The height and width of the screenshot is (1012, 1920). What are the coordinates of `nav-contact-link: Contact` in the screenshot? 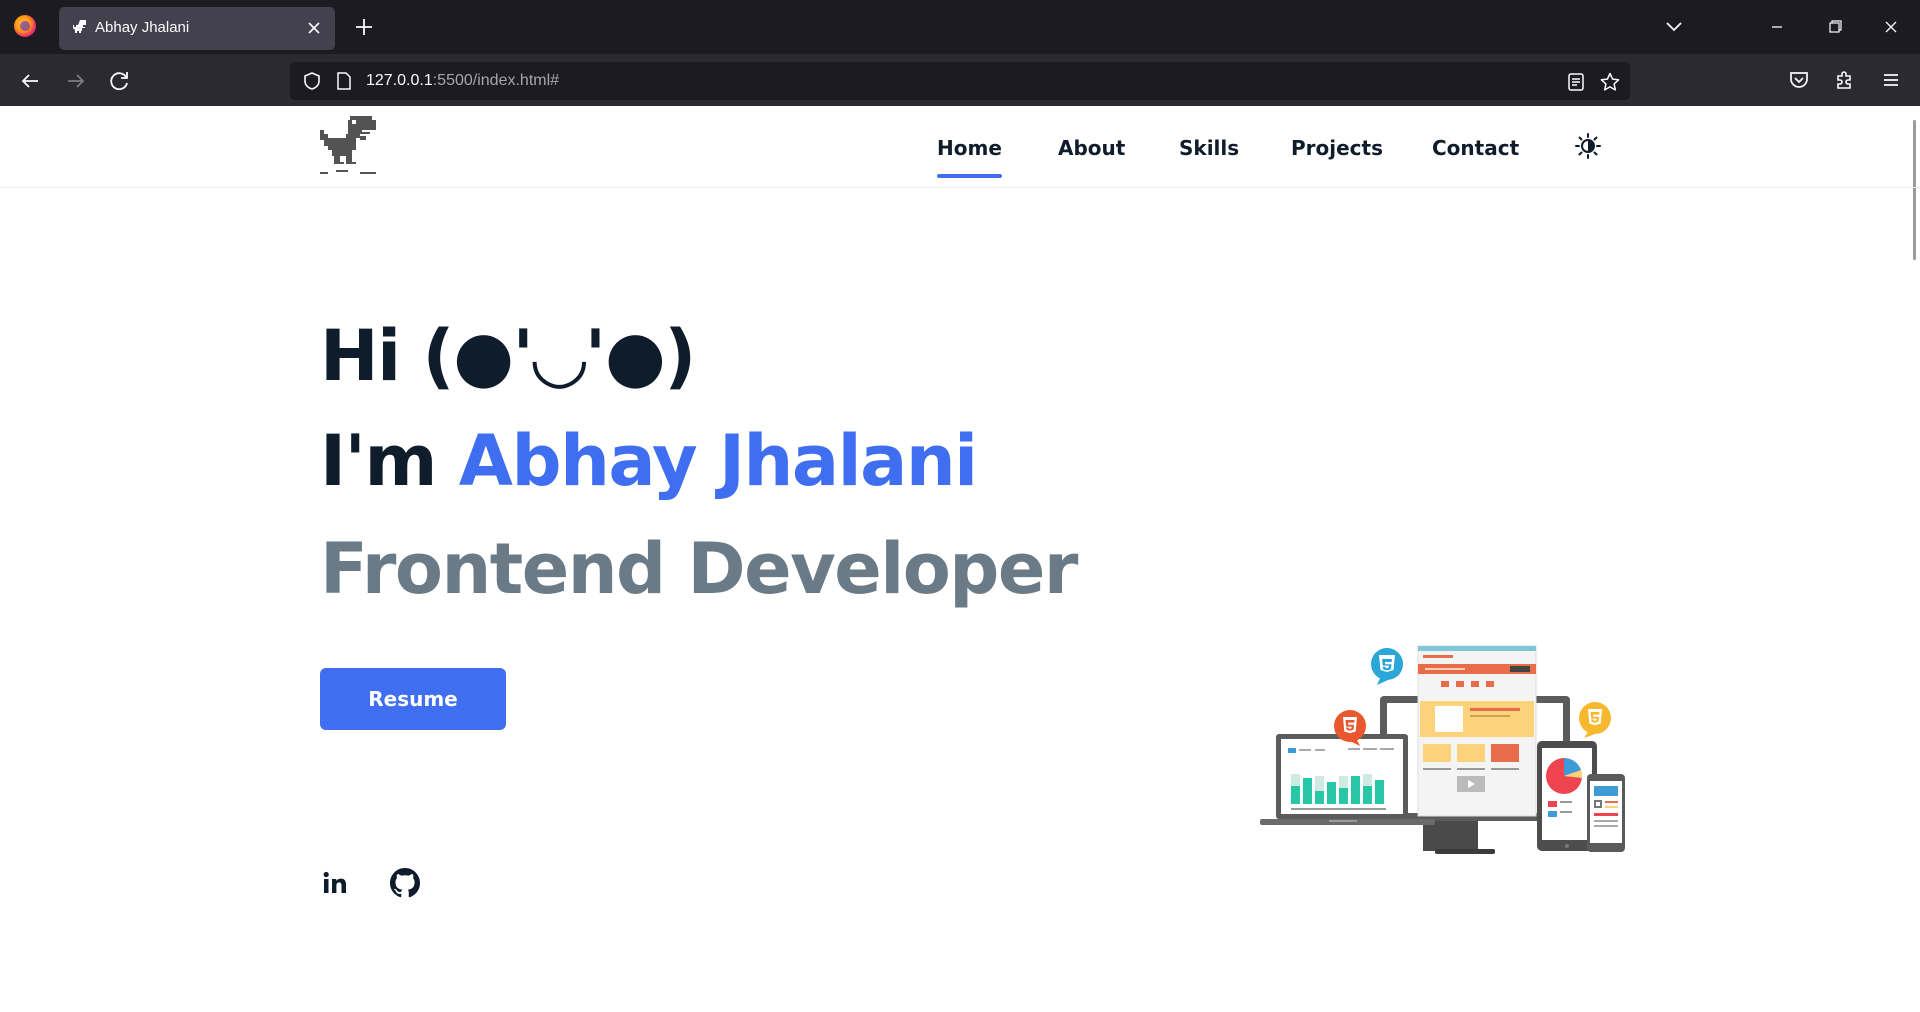 It's located at (1475, 148).